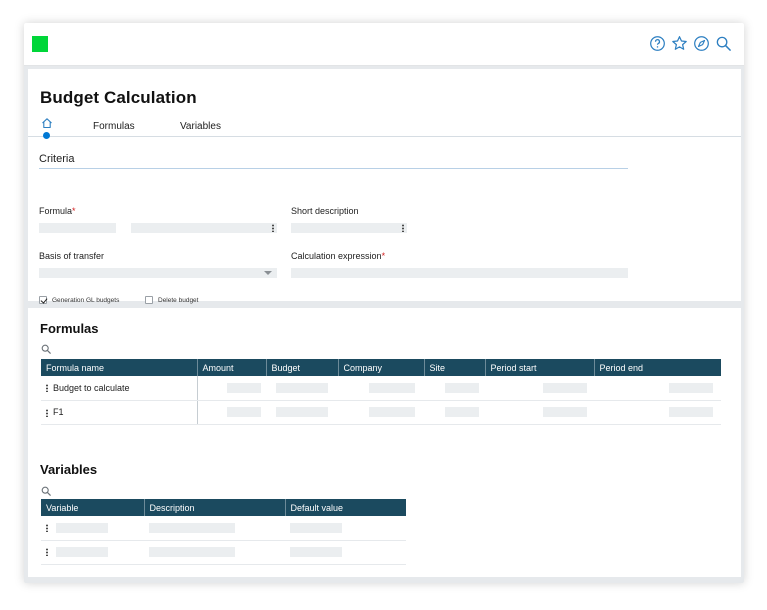 The width and height of the screenshot is (767, 610). What do you see at coordinates (58, 412) in the screenshot?
I see `formula-name: F1` at bounding box center [58, 412].